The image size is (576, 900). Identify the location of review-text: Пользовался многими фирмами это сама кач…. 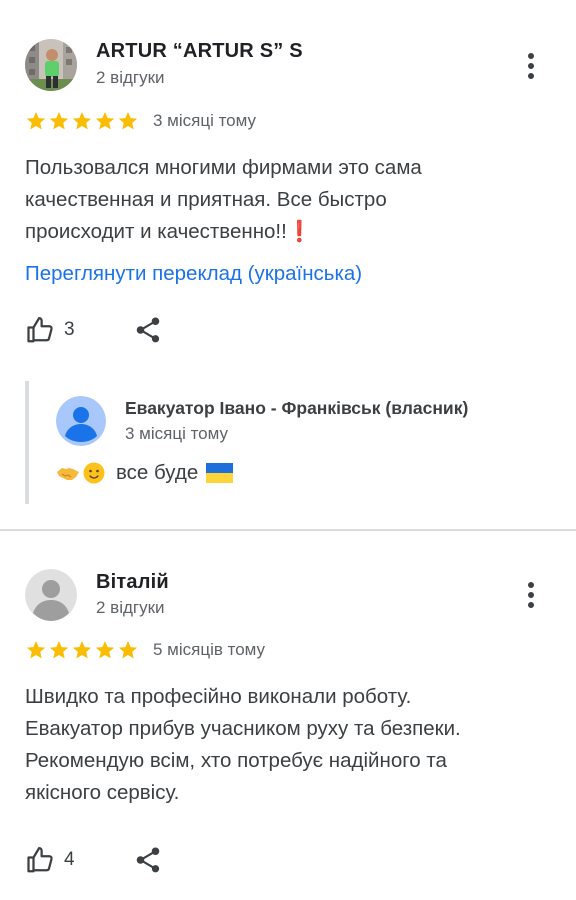
(290, 200).